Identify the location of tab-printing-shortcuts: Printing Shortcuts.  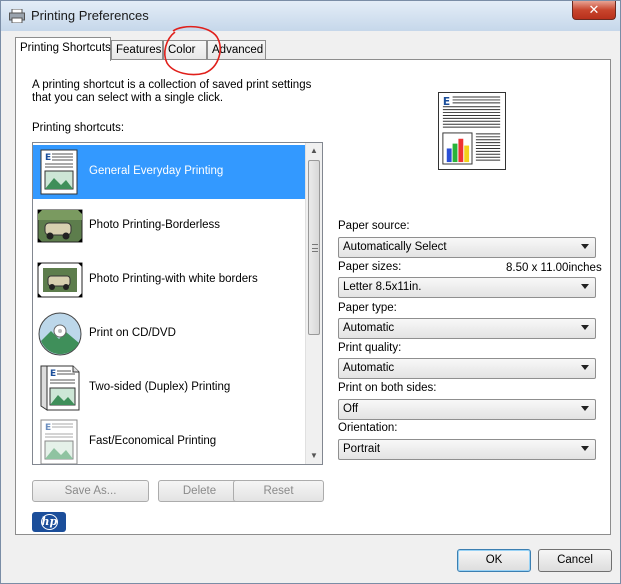
(63, 49).